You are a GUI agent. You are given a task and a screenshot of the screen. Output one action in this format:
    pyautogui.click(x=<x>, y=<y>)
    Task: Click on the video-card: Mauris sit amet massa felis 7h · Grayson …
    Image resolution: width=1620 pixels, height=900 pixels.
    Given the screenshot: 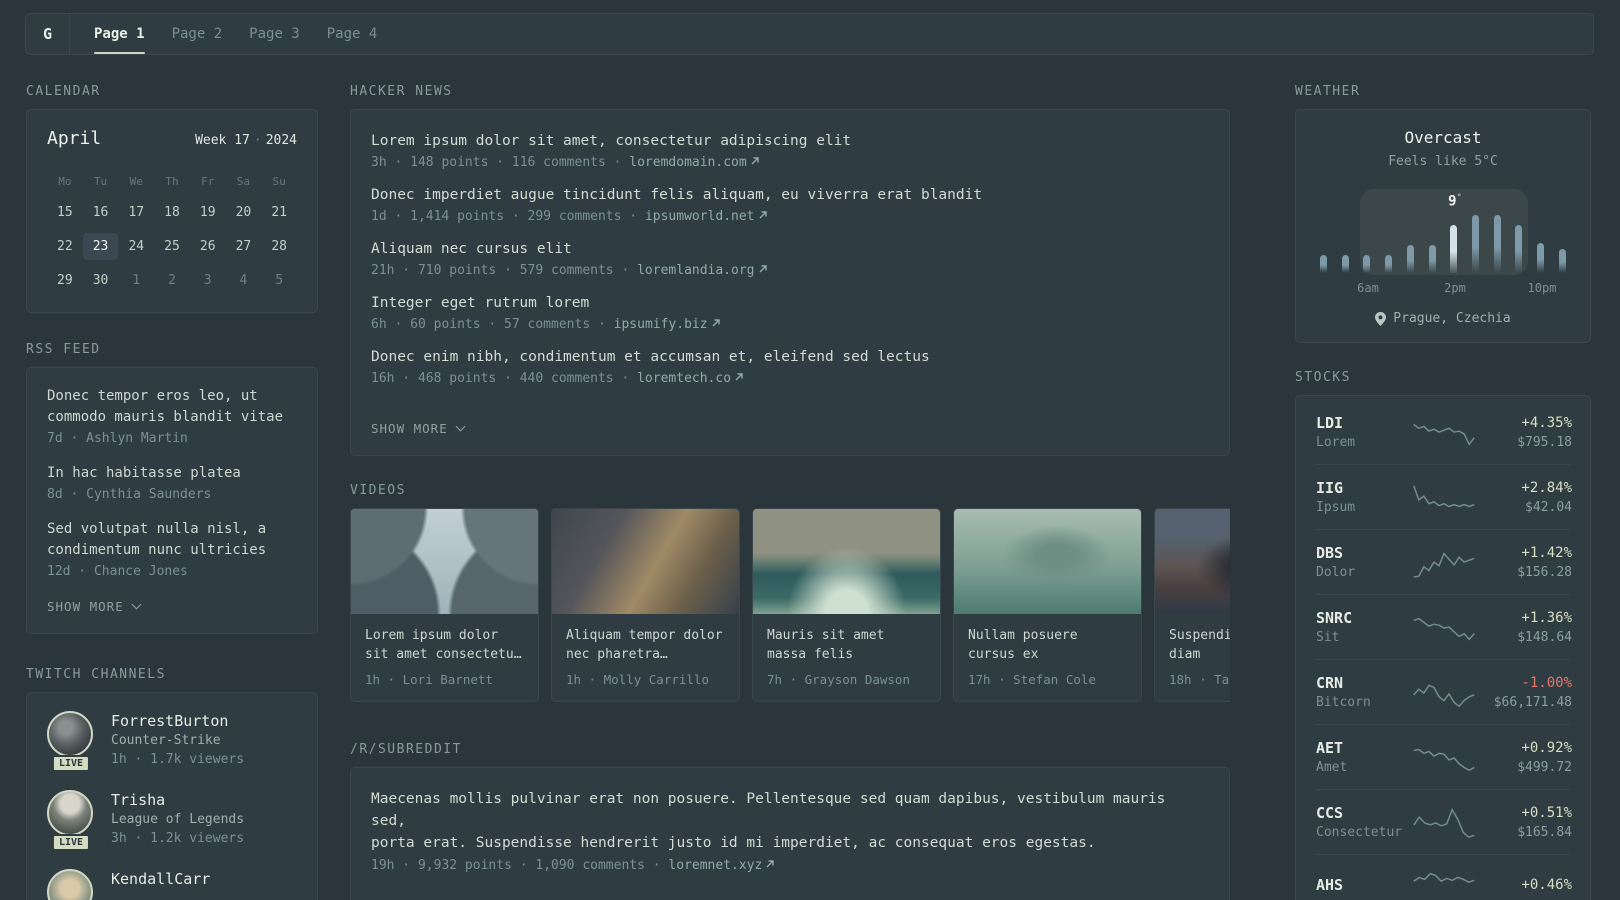 What is the action you would take?
    pyautogui.click(x=846, y=605)
    